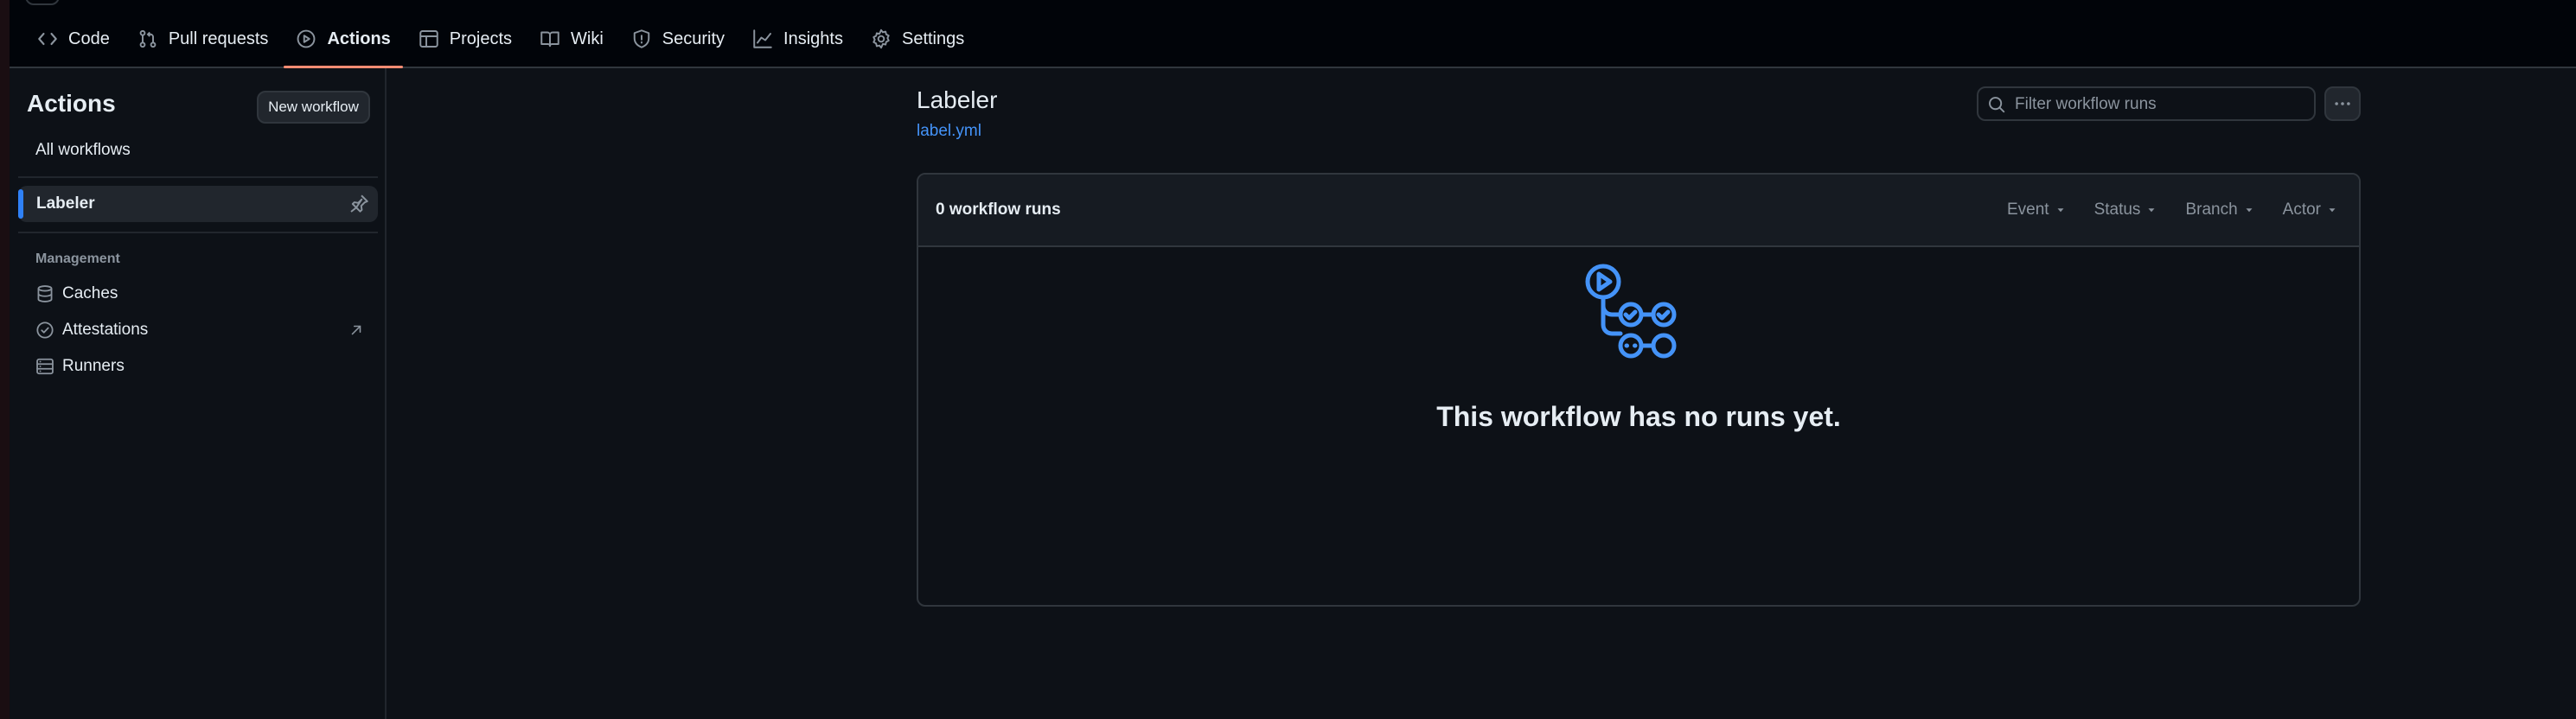  Describe the element at coordinates (47, 39) in the screenshot. I see `code-icon` at that location.